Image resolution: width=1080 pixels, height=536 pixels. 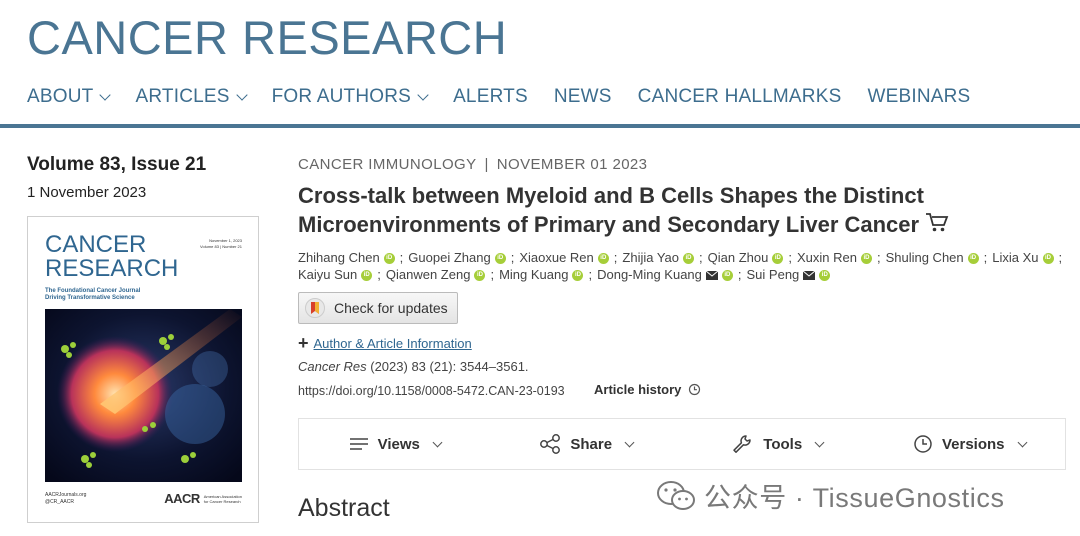 What do you see at coordinates (143, 395) in the screenshot?
I see `cover-artwork` at bounding box center [143, 395].